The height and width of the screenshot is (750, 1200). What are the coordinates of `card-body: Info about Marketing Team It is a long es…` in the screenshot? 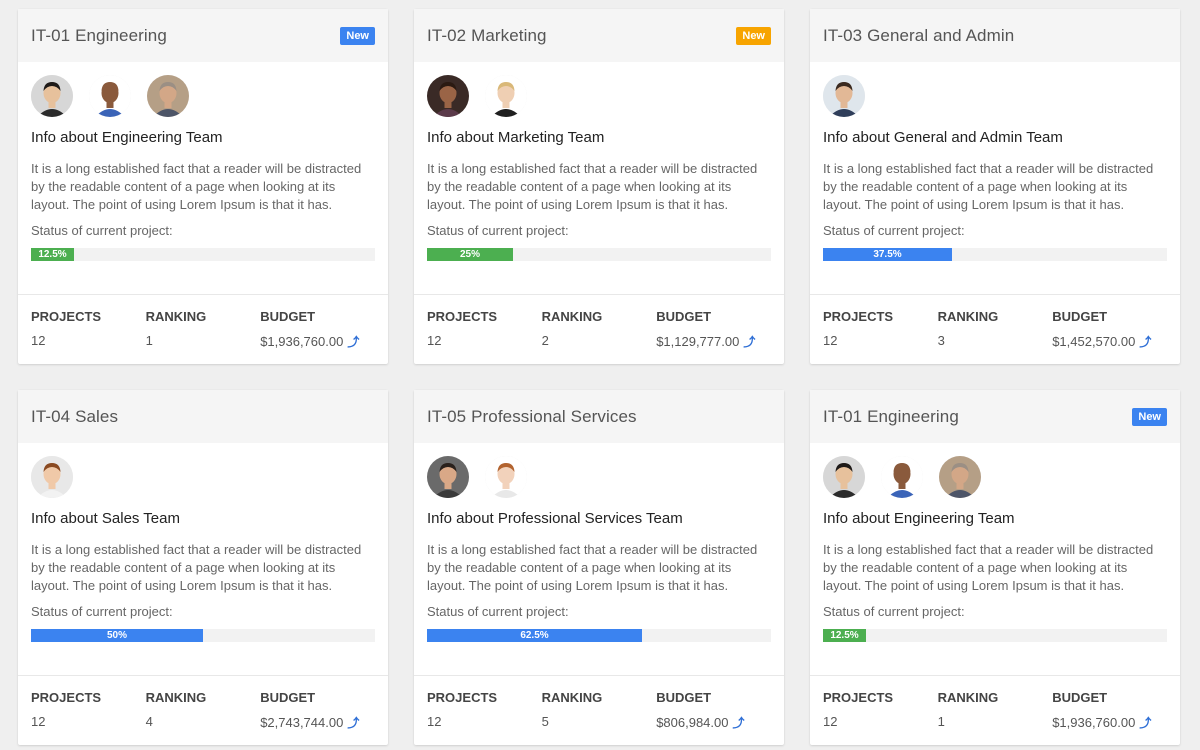 It's located at (599, 178).